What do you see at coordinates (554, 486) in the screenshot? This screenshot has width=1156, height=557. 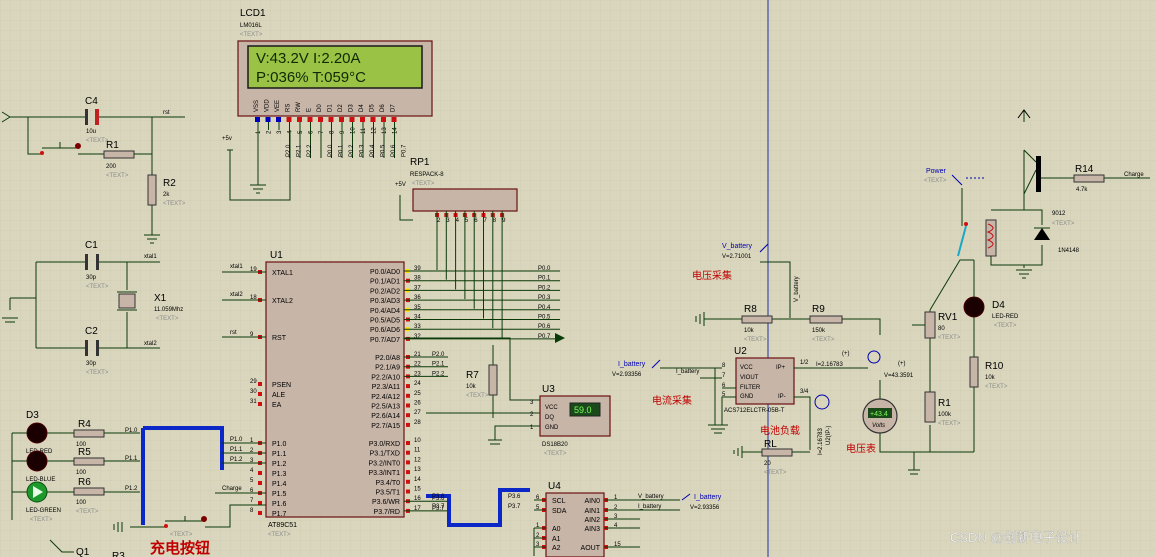 I see `u4-ref: U4` at bounding box center [554, 486].